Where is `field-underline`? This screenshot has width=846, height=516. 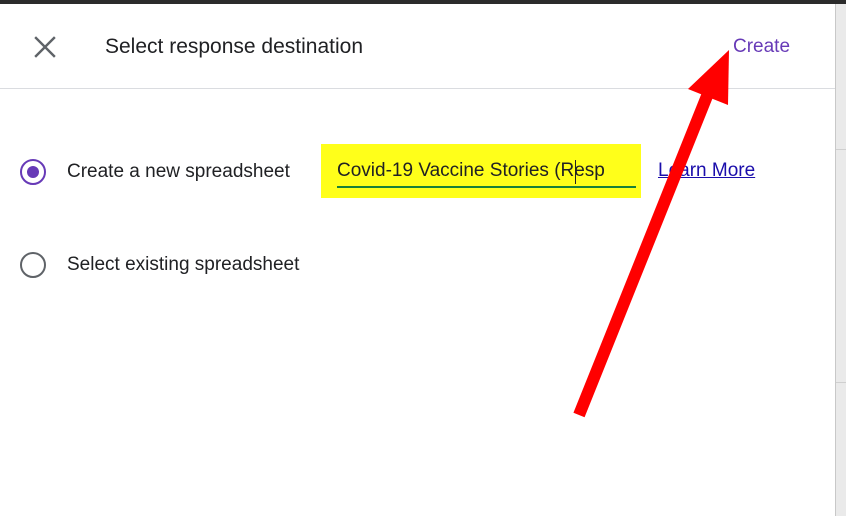 field-underline is located at coordinates (486, 187).